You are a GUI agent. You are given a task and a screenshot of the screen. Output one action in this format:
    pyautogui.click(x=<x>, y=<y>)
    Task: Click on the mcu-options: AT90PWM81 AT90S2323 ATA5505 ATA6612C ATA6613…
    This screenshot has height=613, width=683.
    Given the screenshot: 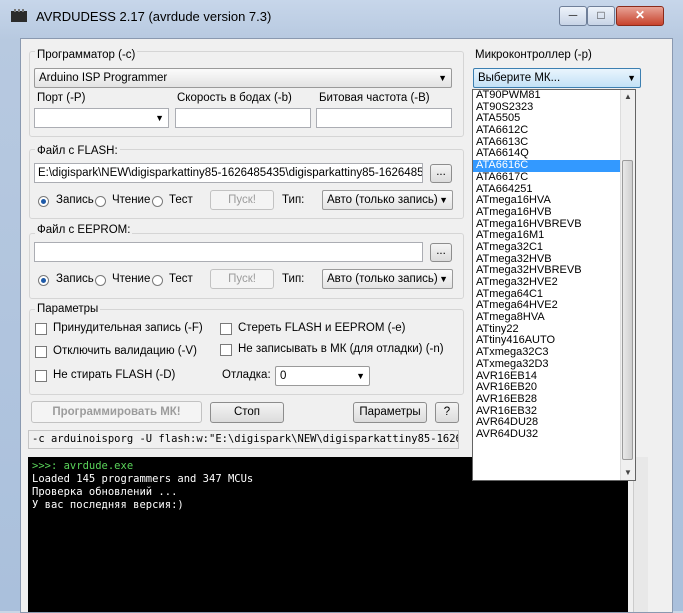 What is the action you would take?
    pyautogui.click(x=554, y=265)
    